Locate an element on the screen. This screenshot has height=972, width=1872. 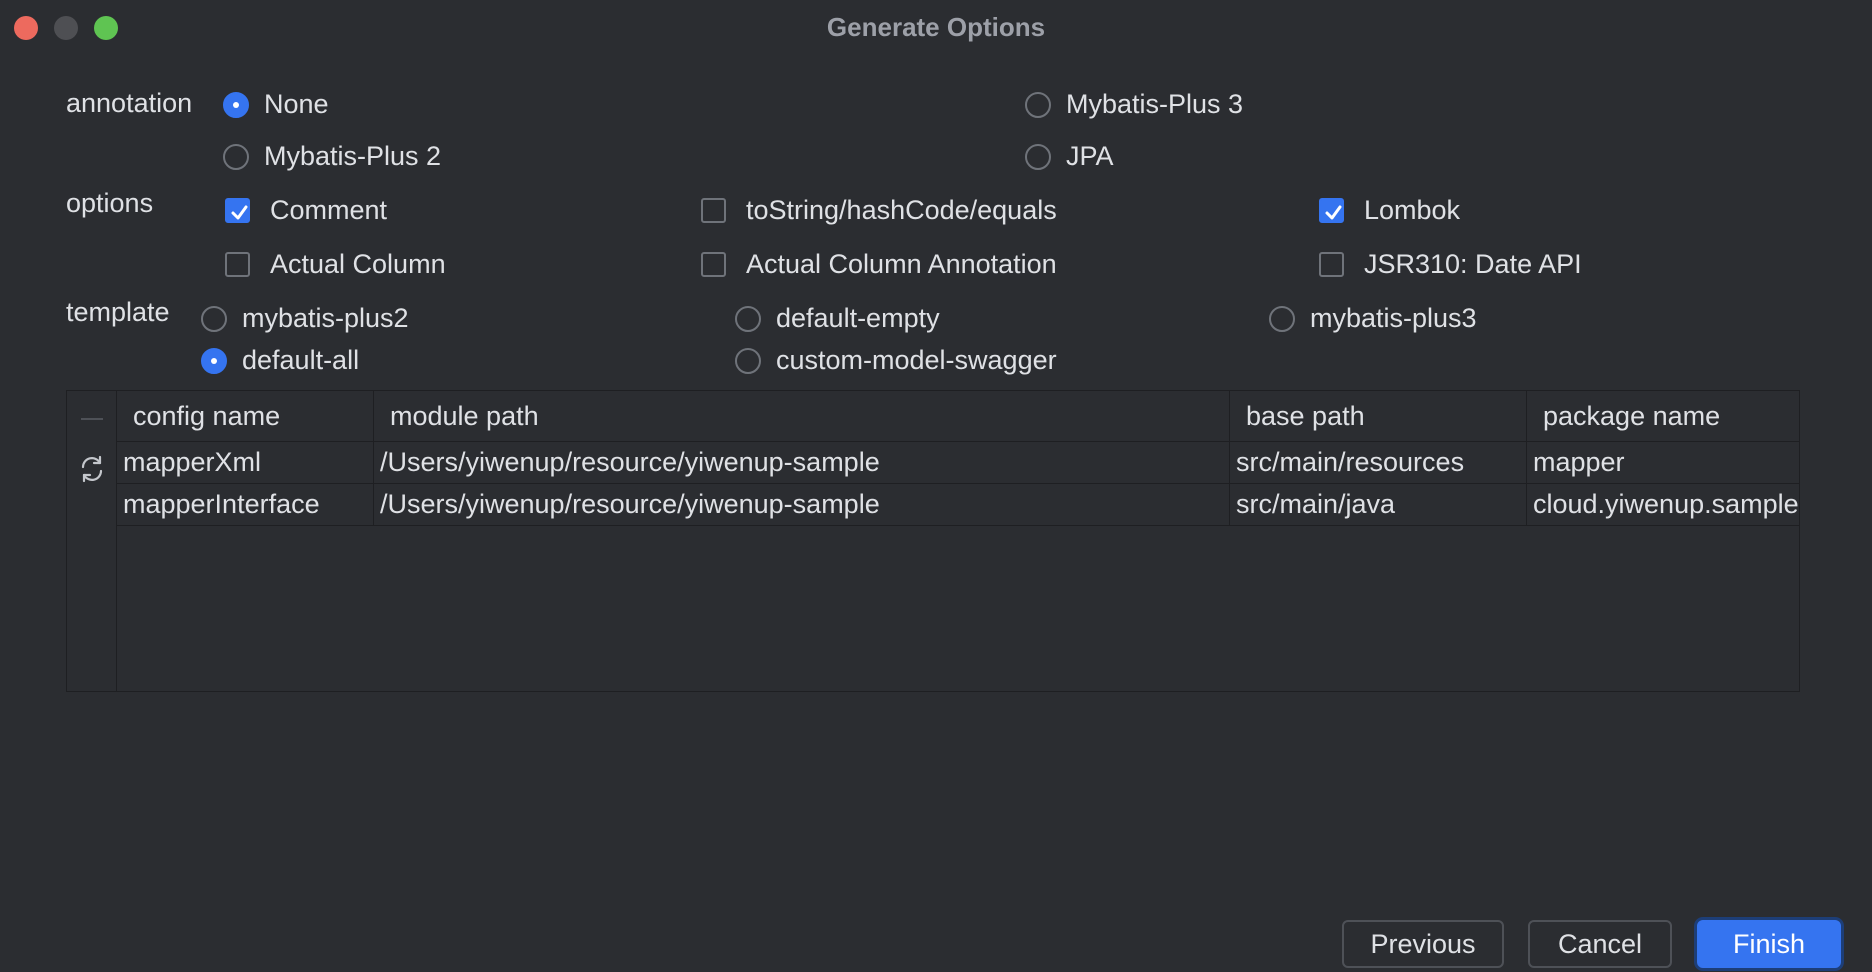
annotation-option-mybatis-plus-2: Mybatis-Plus 2 is located at coordinates (332, 156).